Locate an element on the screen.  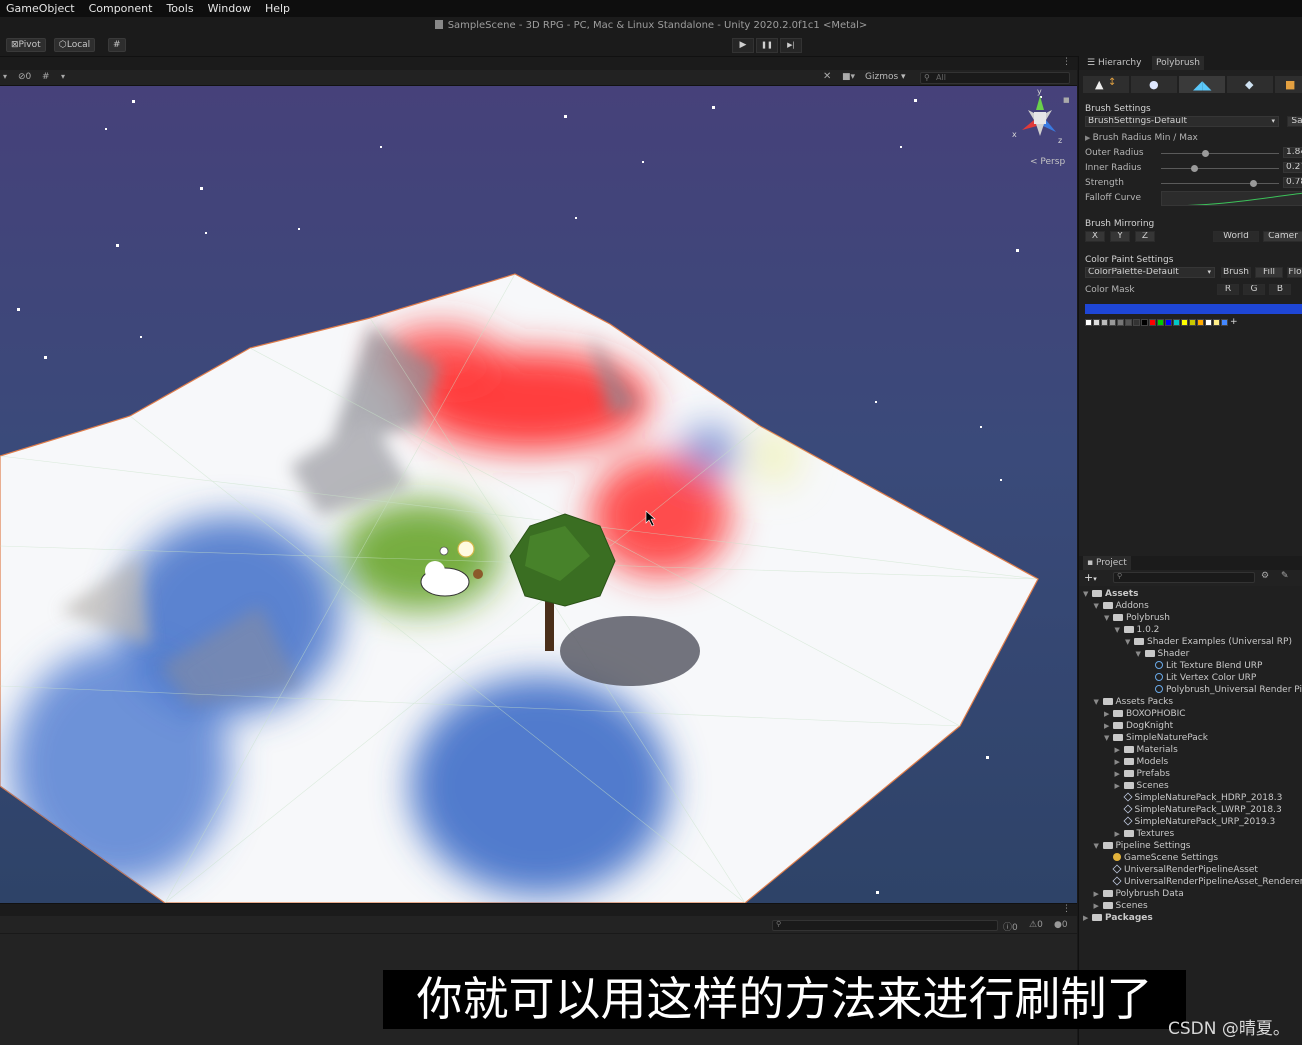
console-menu-icon: ⋮ is located at coordinates (1066, 909).